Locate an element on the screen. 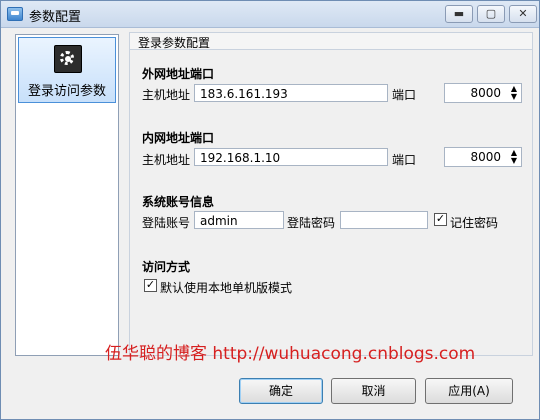 The width and height of the screenshot is (540, 420). maximize-button: ▢ is located at coordinates (491, 14).